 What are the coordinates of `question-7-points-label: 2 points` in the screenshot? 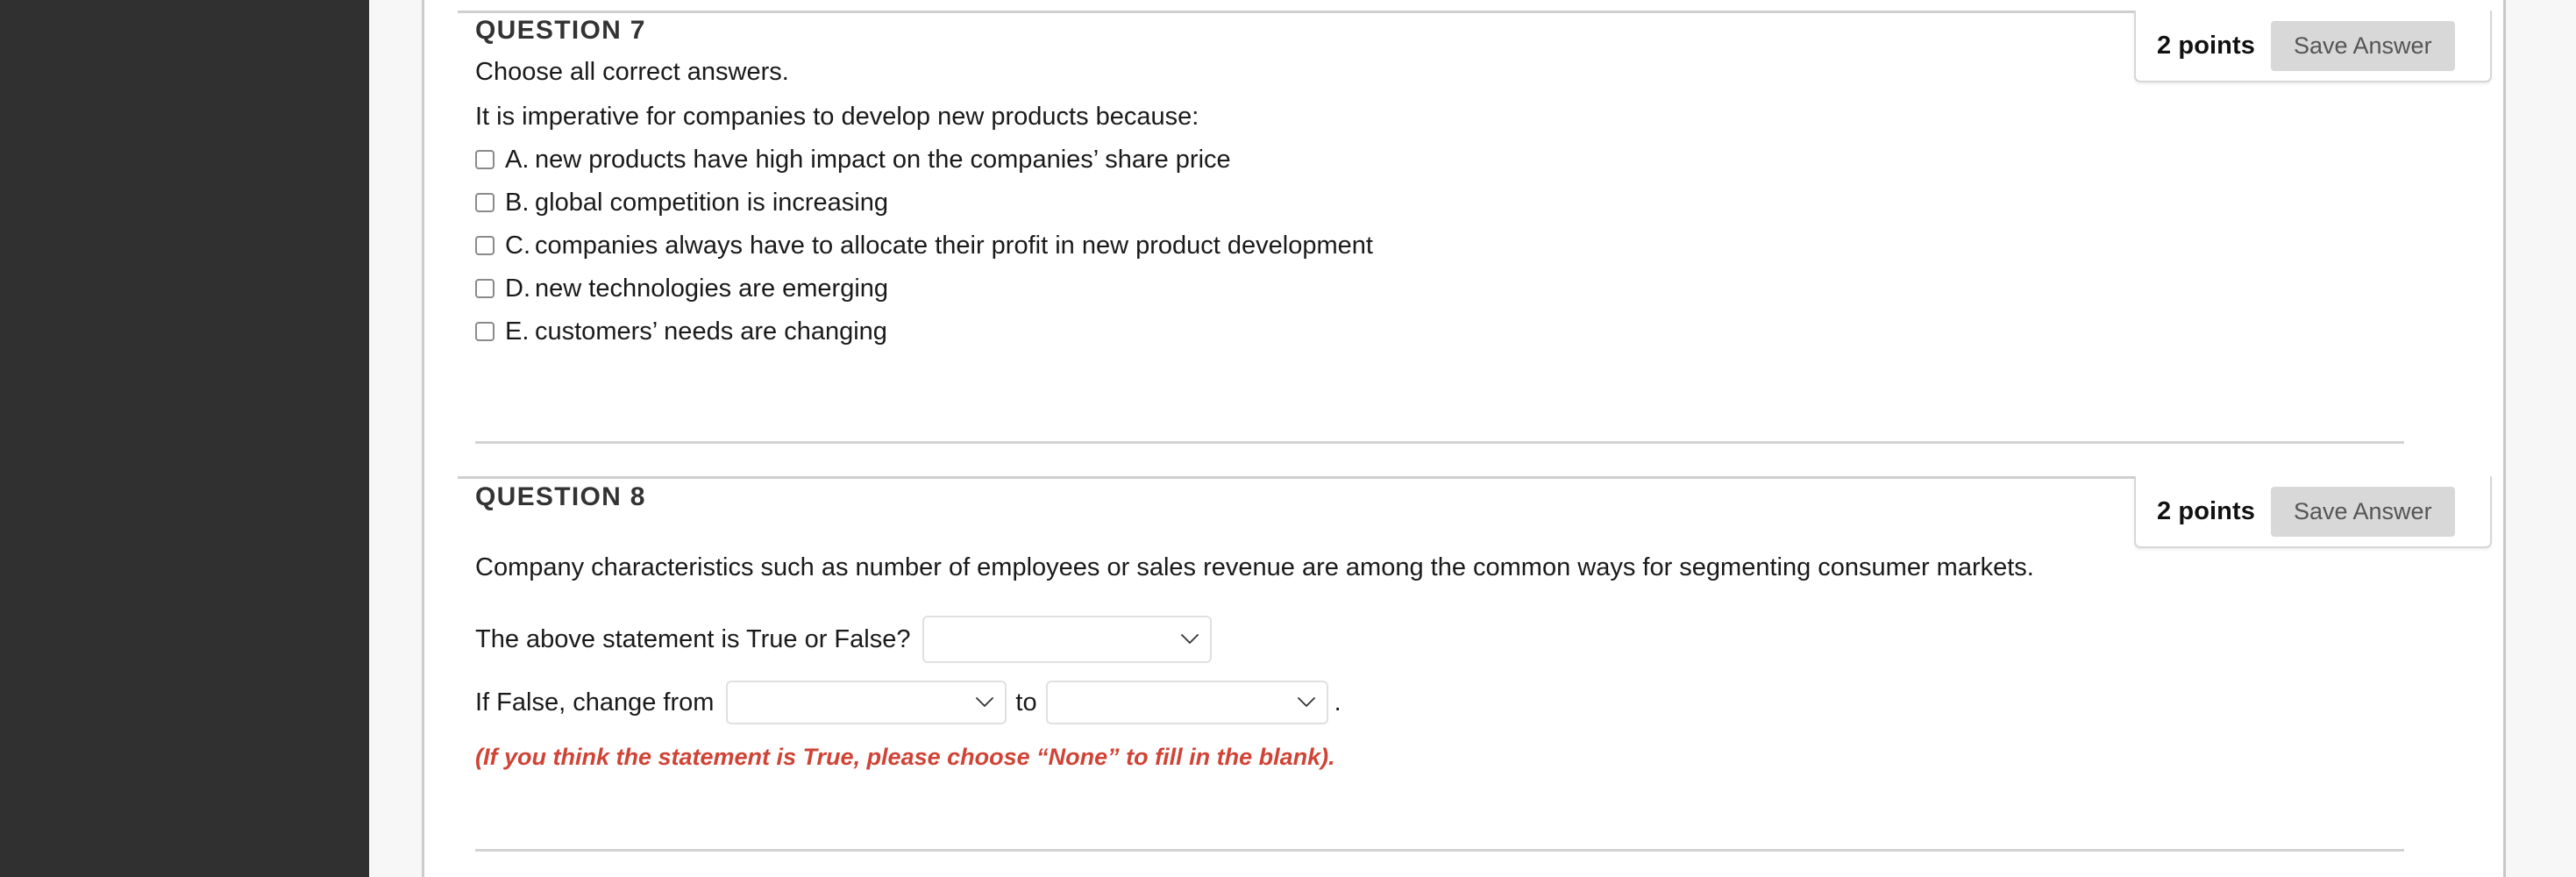 It's located at (2206, 45).